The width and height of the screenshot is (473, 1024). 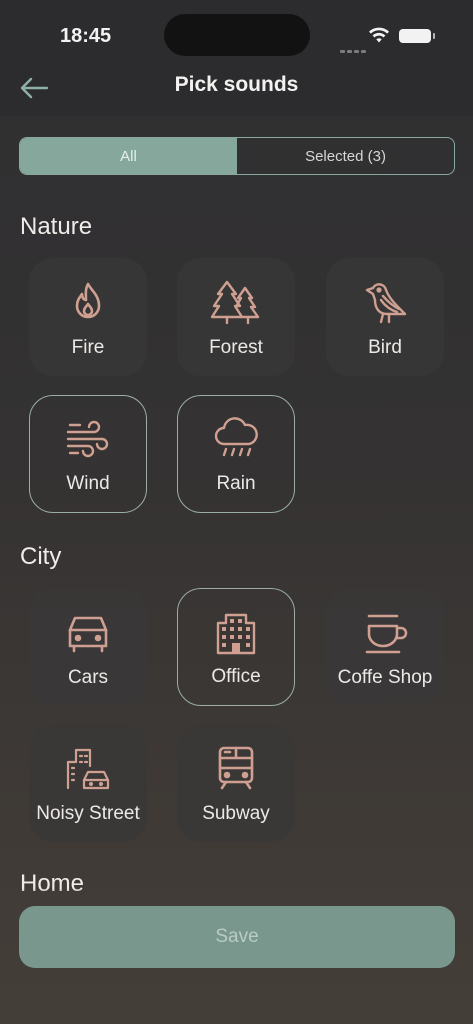 What do you see at coordinates (386, 303) in the screenshot?
I see `bird-icon` at bounding box center [386, 303].